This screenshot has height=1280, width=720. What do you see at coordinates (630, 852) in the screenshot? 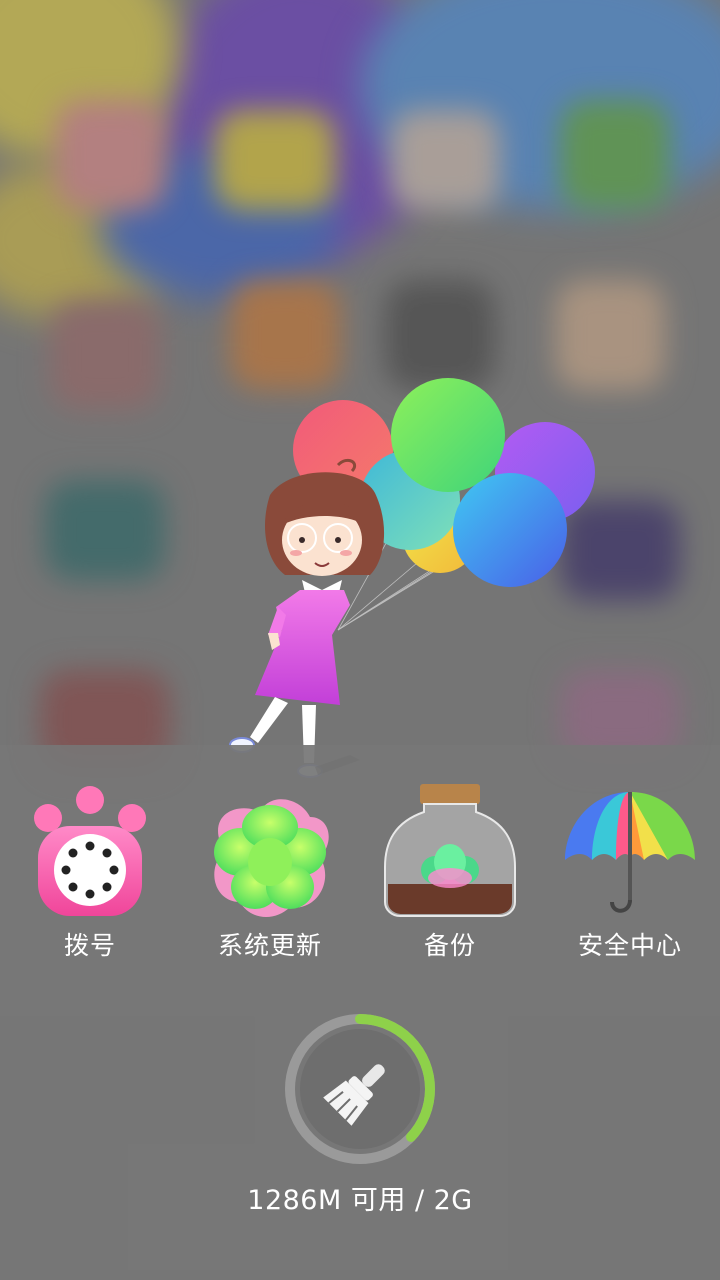
I see `umbrella-icon` at bounding box center [630, 852].